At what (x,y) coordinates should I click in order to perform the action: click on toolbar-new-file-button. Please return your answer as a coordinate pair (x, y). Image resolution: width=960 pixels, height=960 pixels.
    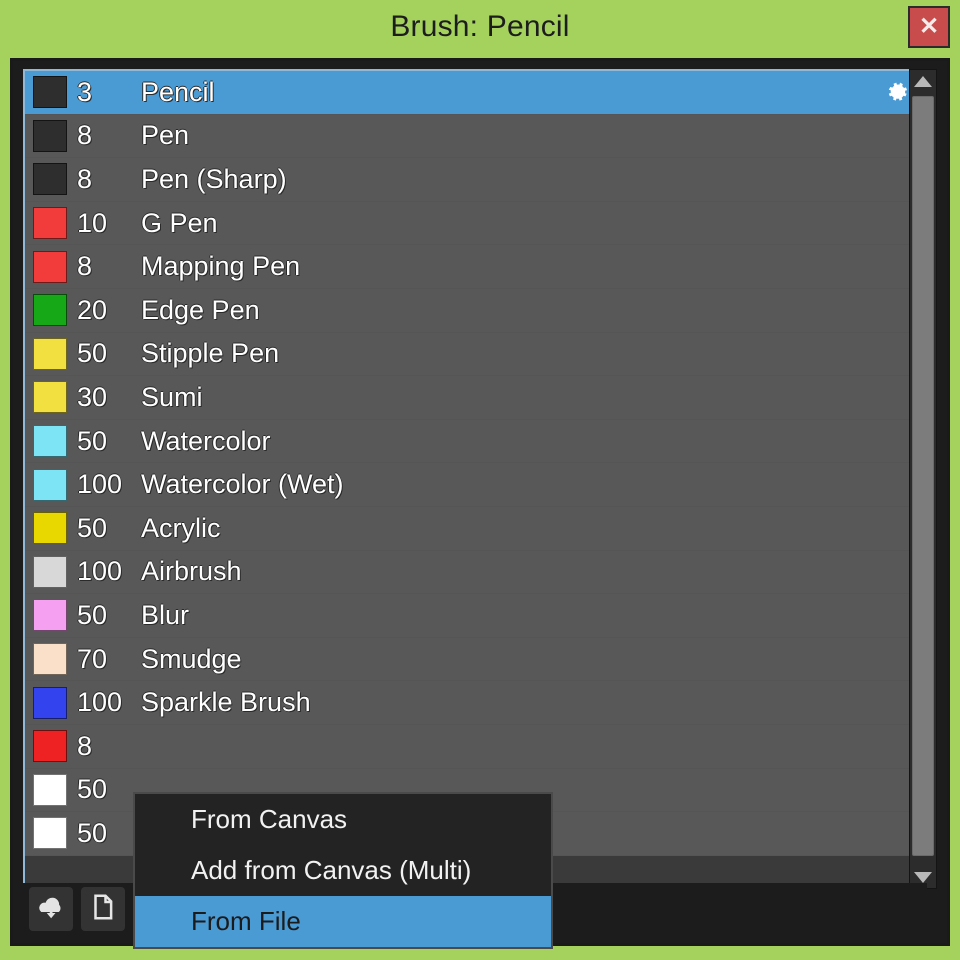
    Looking at the image, I should click on (103, 909).